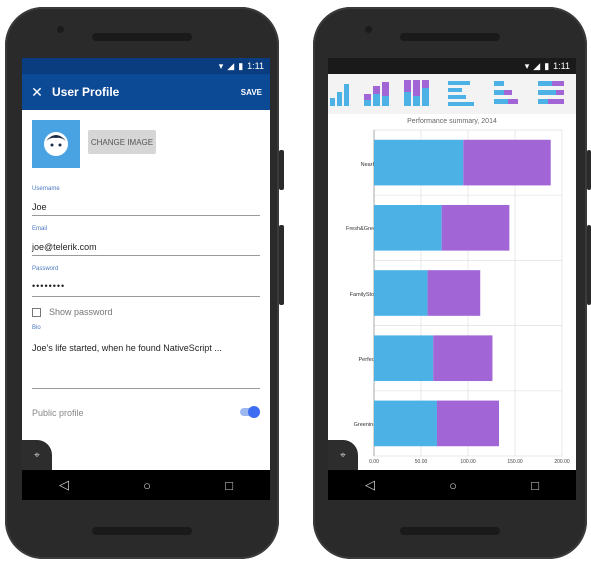  Describe the element at coordinates (241, 65) in the screenshot. I see `battery-icon: ▮` at that location.